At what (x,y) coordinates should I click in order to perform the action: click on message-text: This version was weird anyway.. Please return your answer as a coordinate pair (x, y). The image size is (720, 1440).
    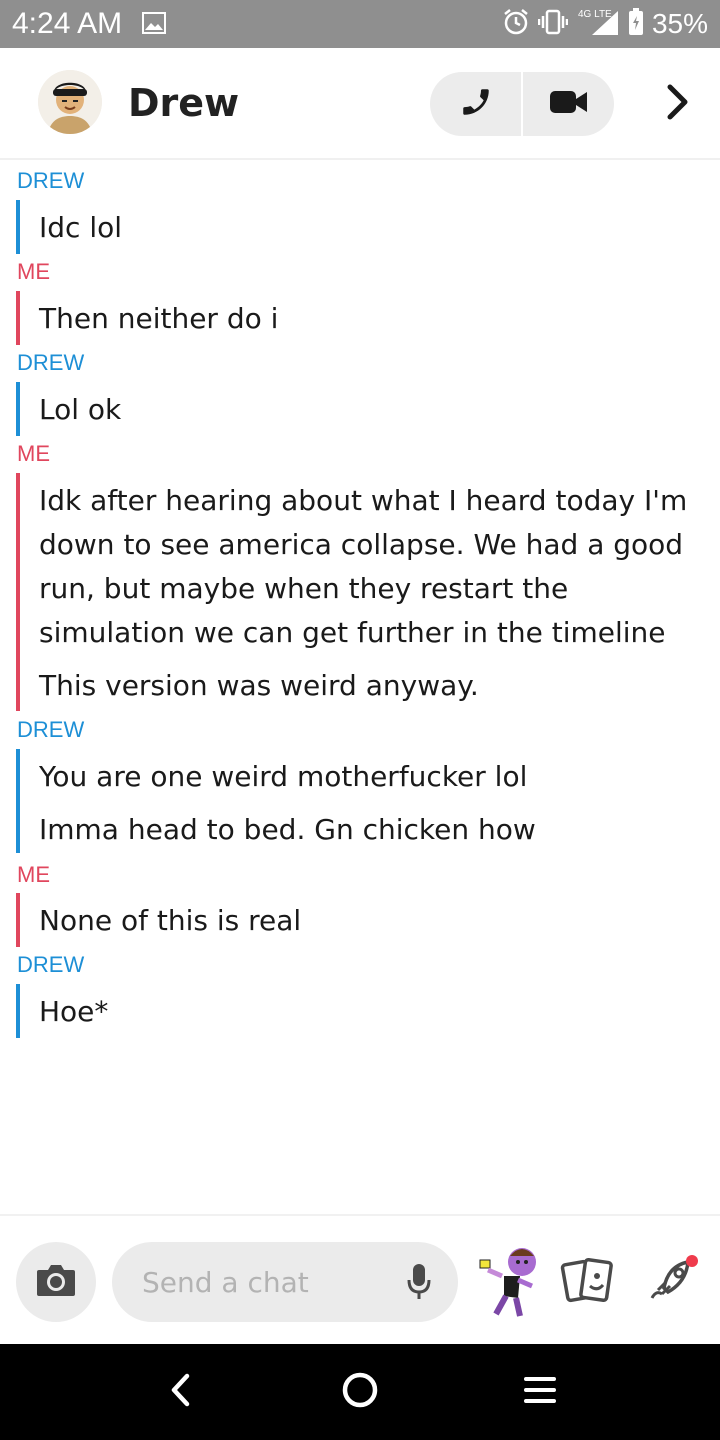
    Looking at the image, I should click on (374, 686).